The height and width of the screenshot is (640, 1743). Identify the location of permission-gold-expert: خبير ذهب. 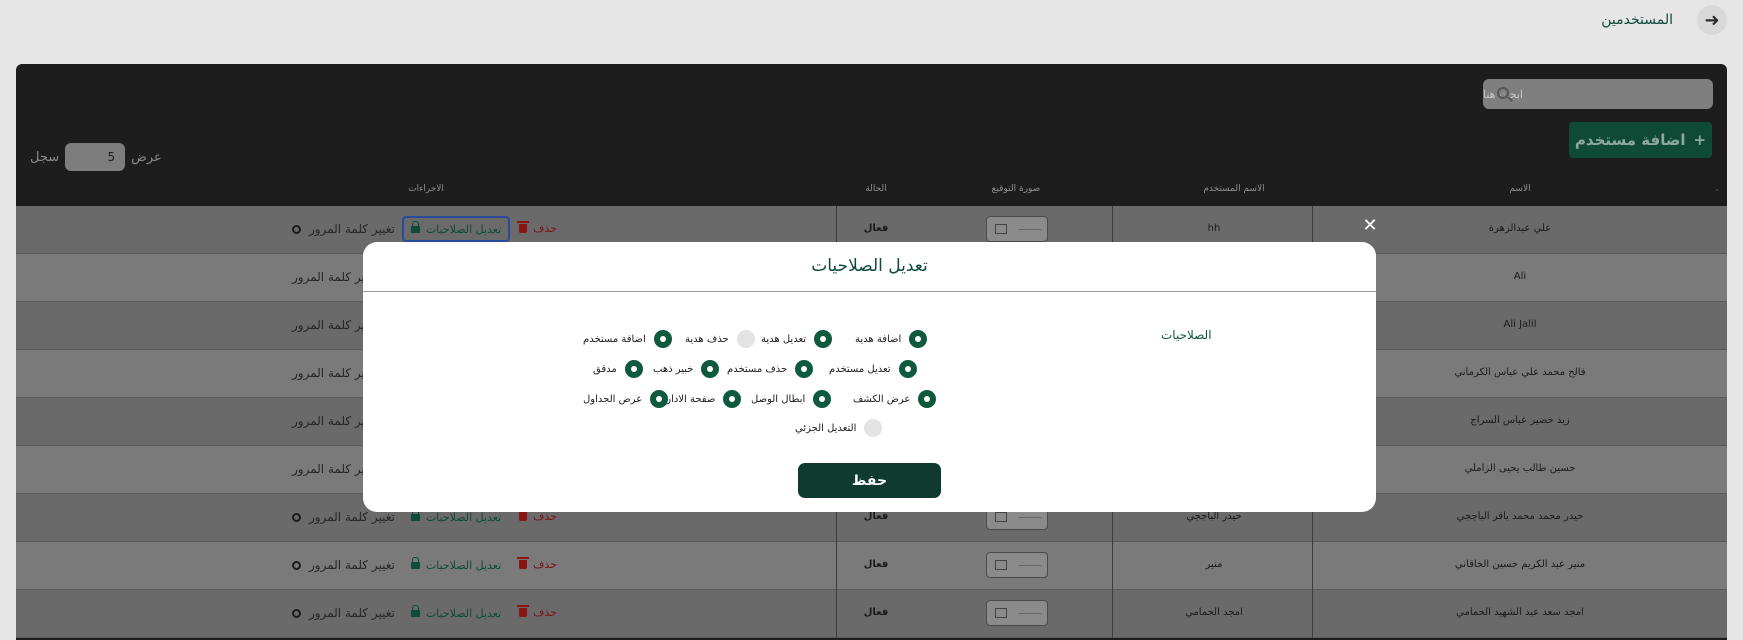
(686, 369).